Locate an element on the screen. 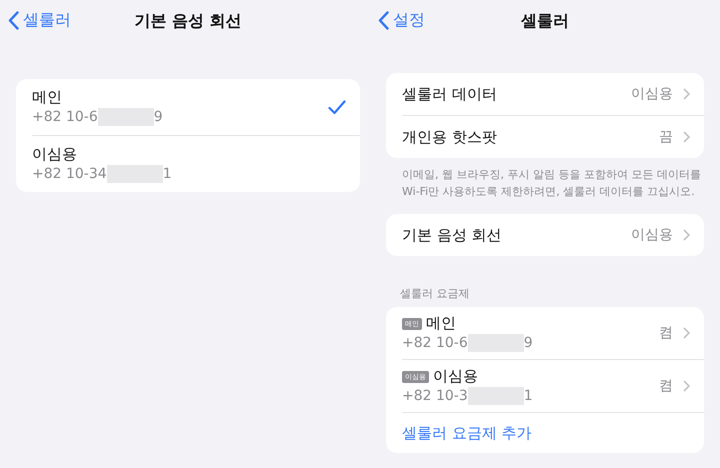 This screenshot has width=720, height=468. settings-row: 셀룰러 데이터 이심용 is located at coordinates (553, 94).